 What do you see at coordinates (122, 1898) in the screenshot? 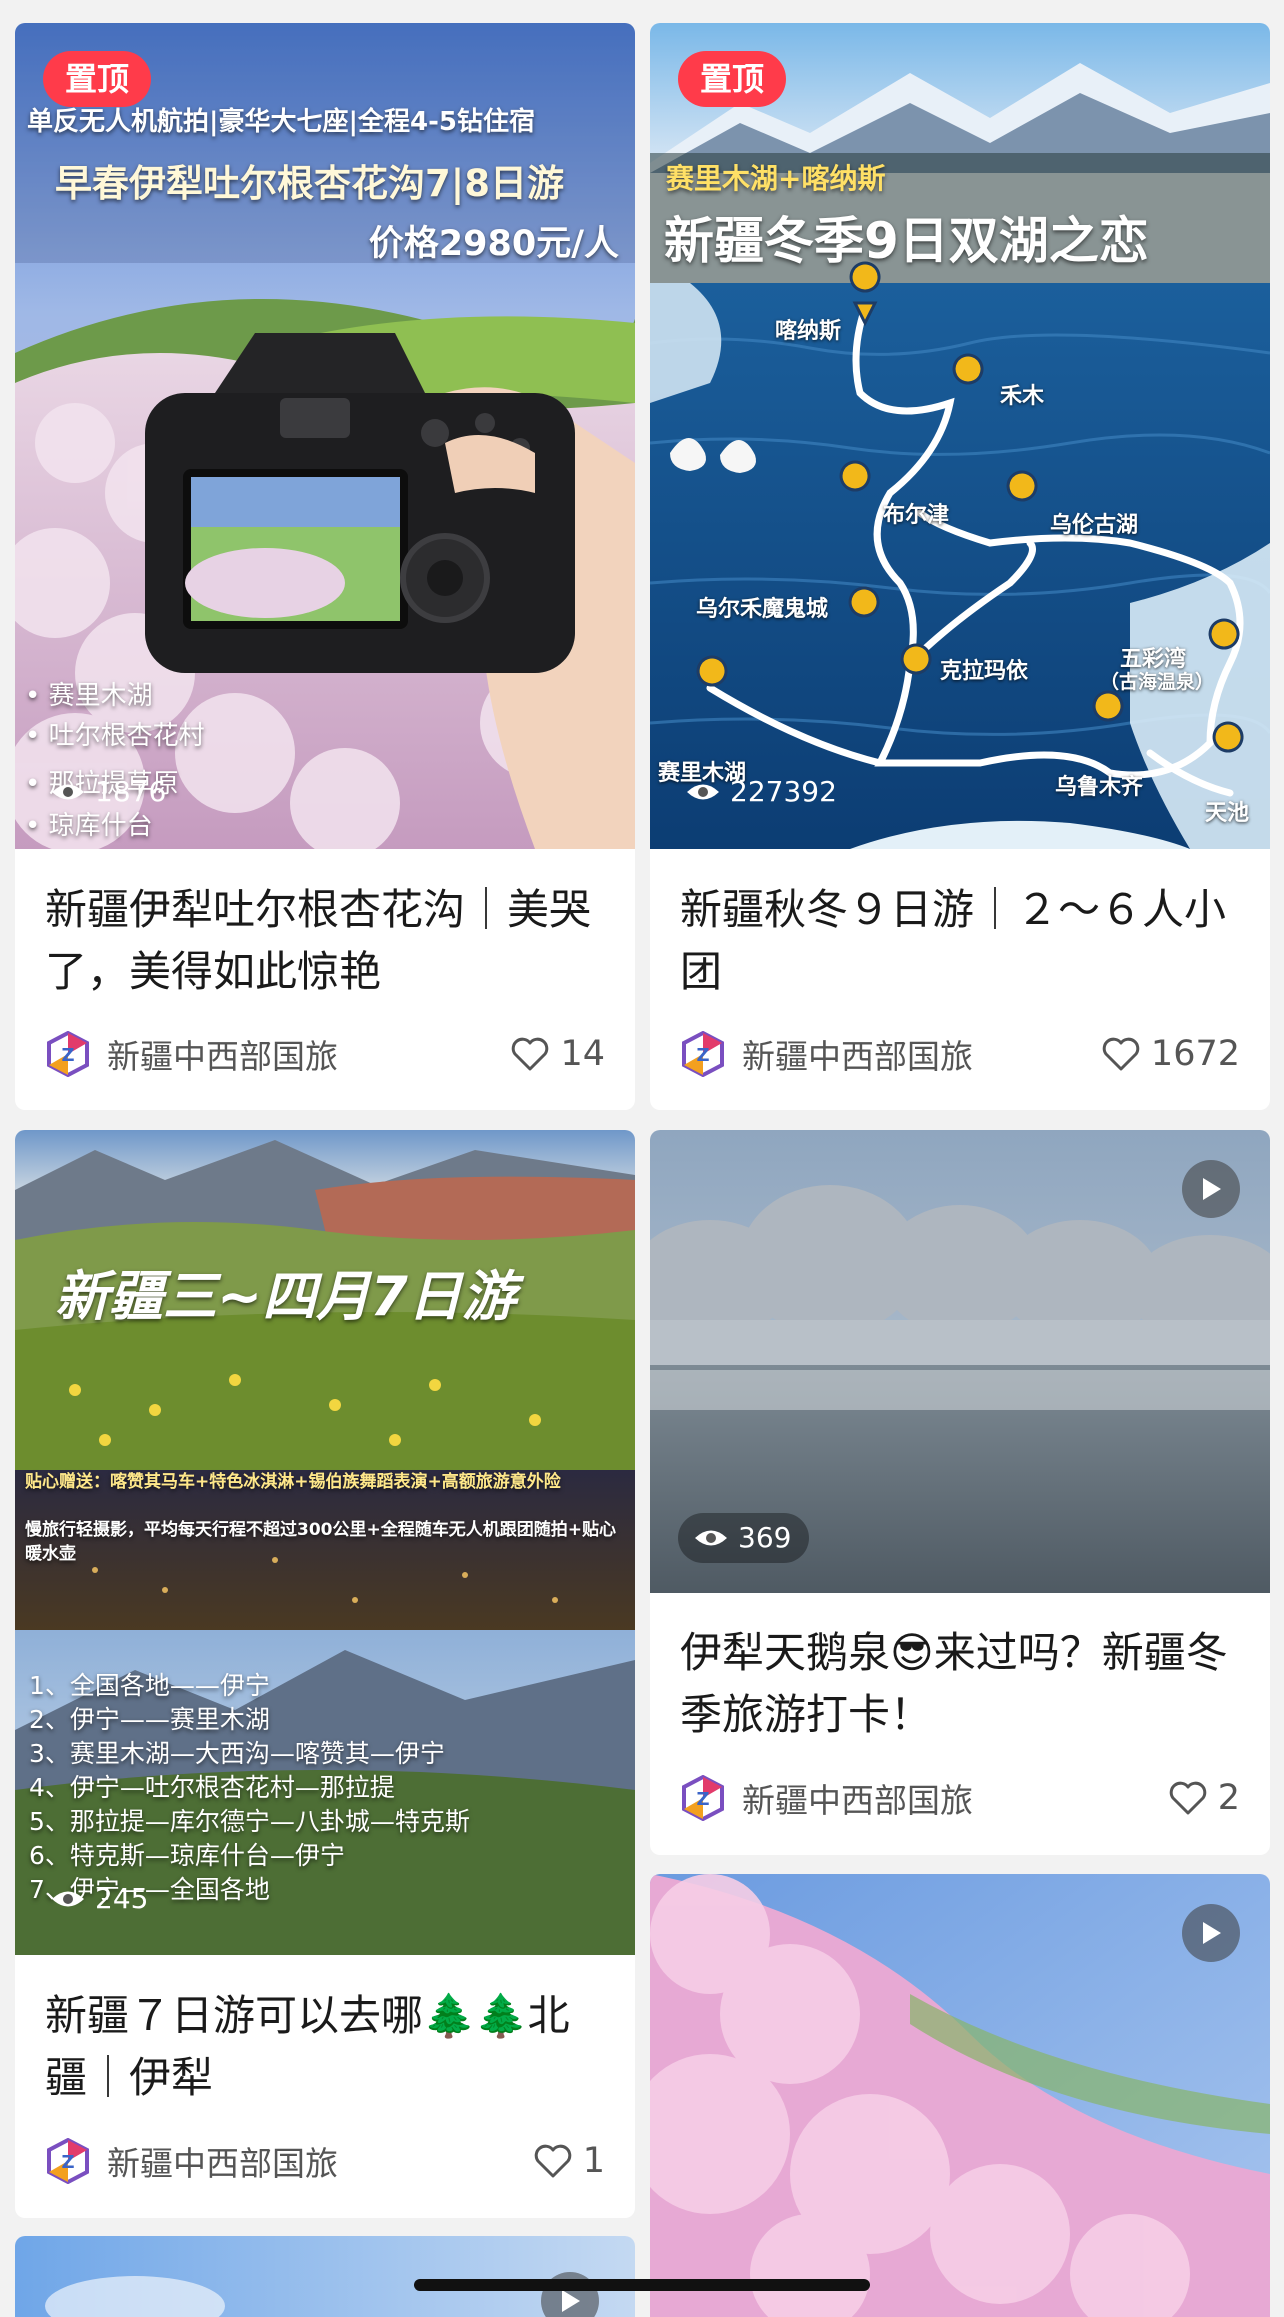
I see `view-count-value: 245` at bounding box center [122, 1898].